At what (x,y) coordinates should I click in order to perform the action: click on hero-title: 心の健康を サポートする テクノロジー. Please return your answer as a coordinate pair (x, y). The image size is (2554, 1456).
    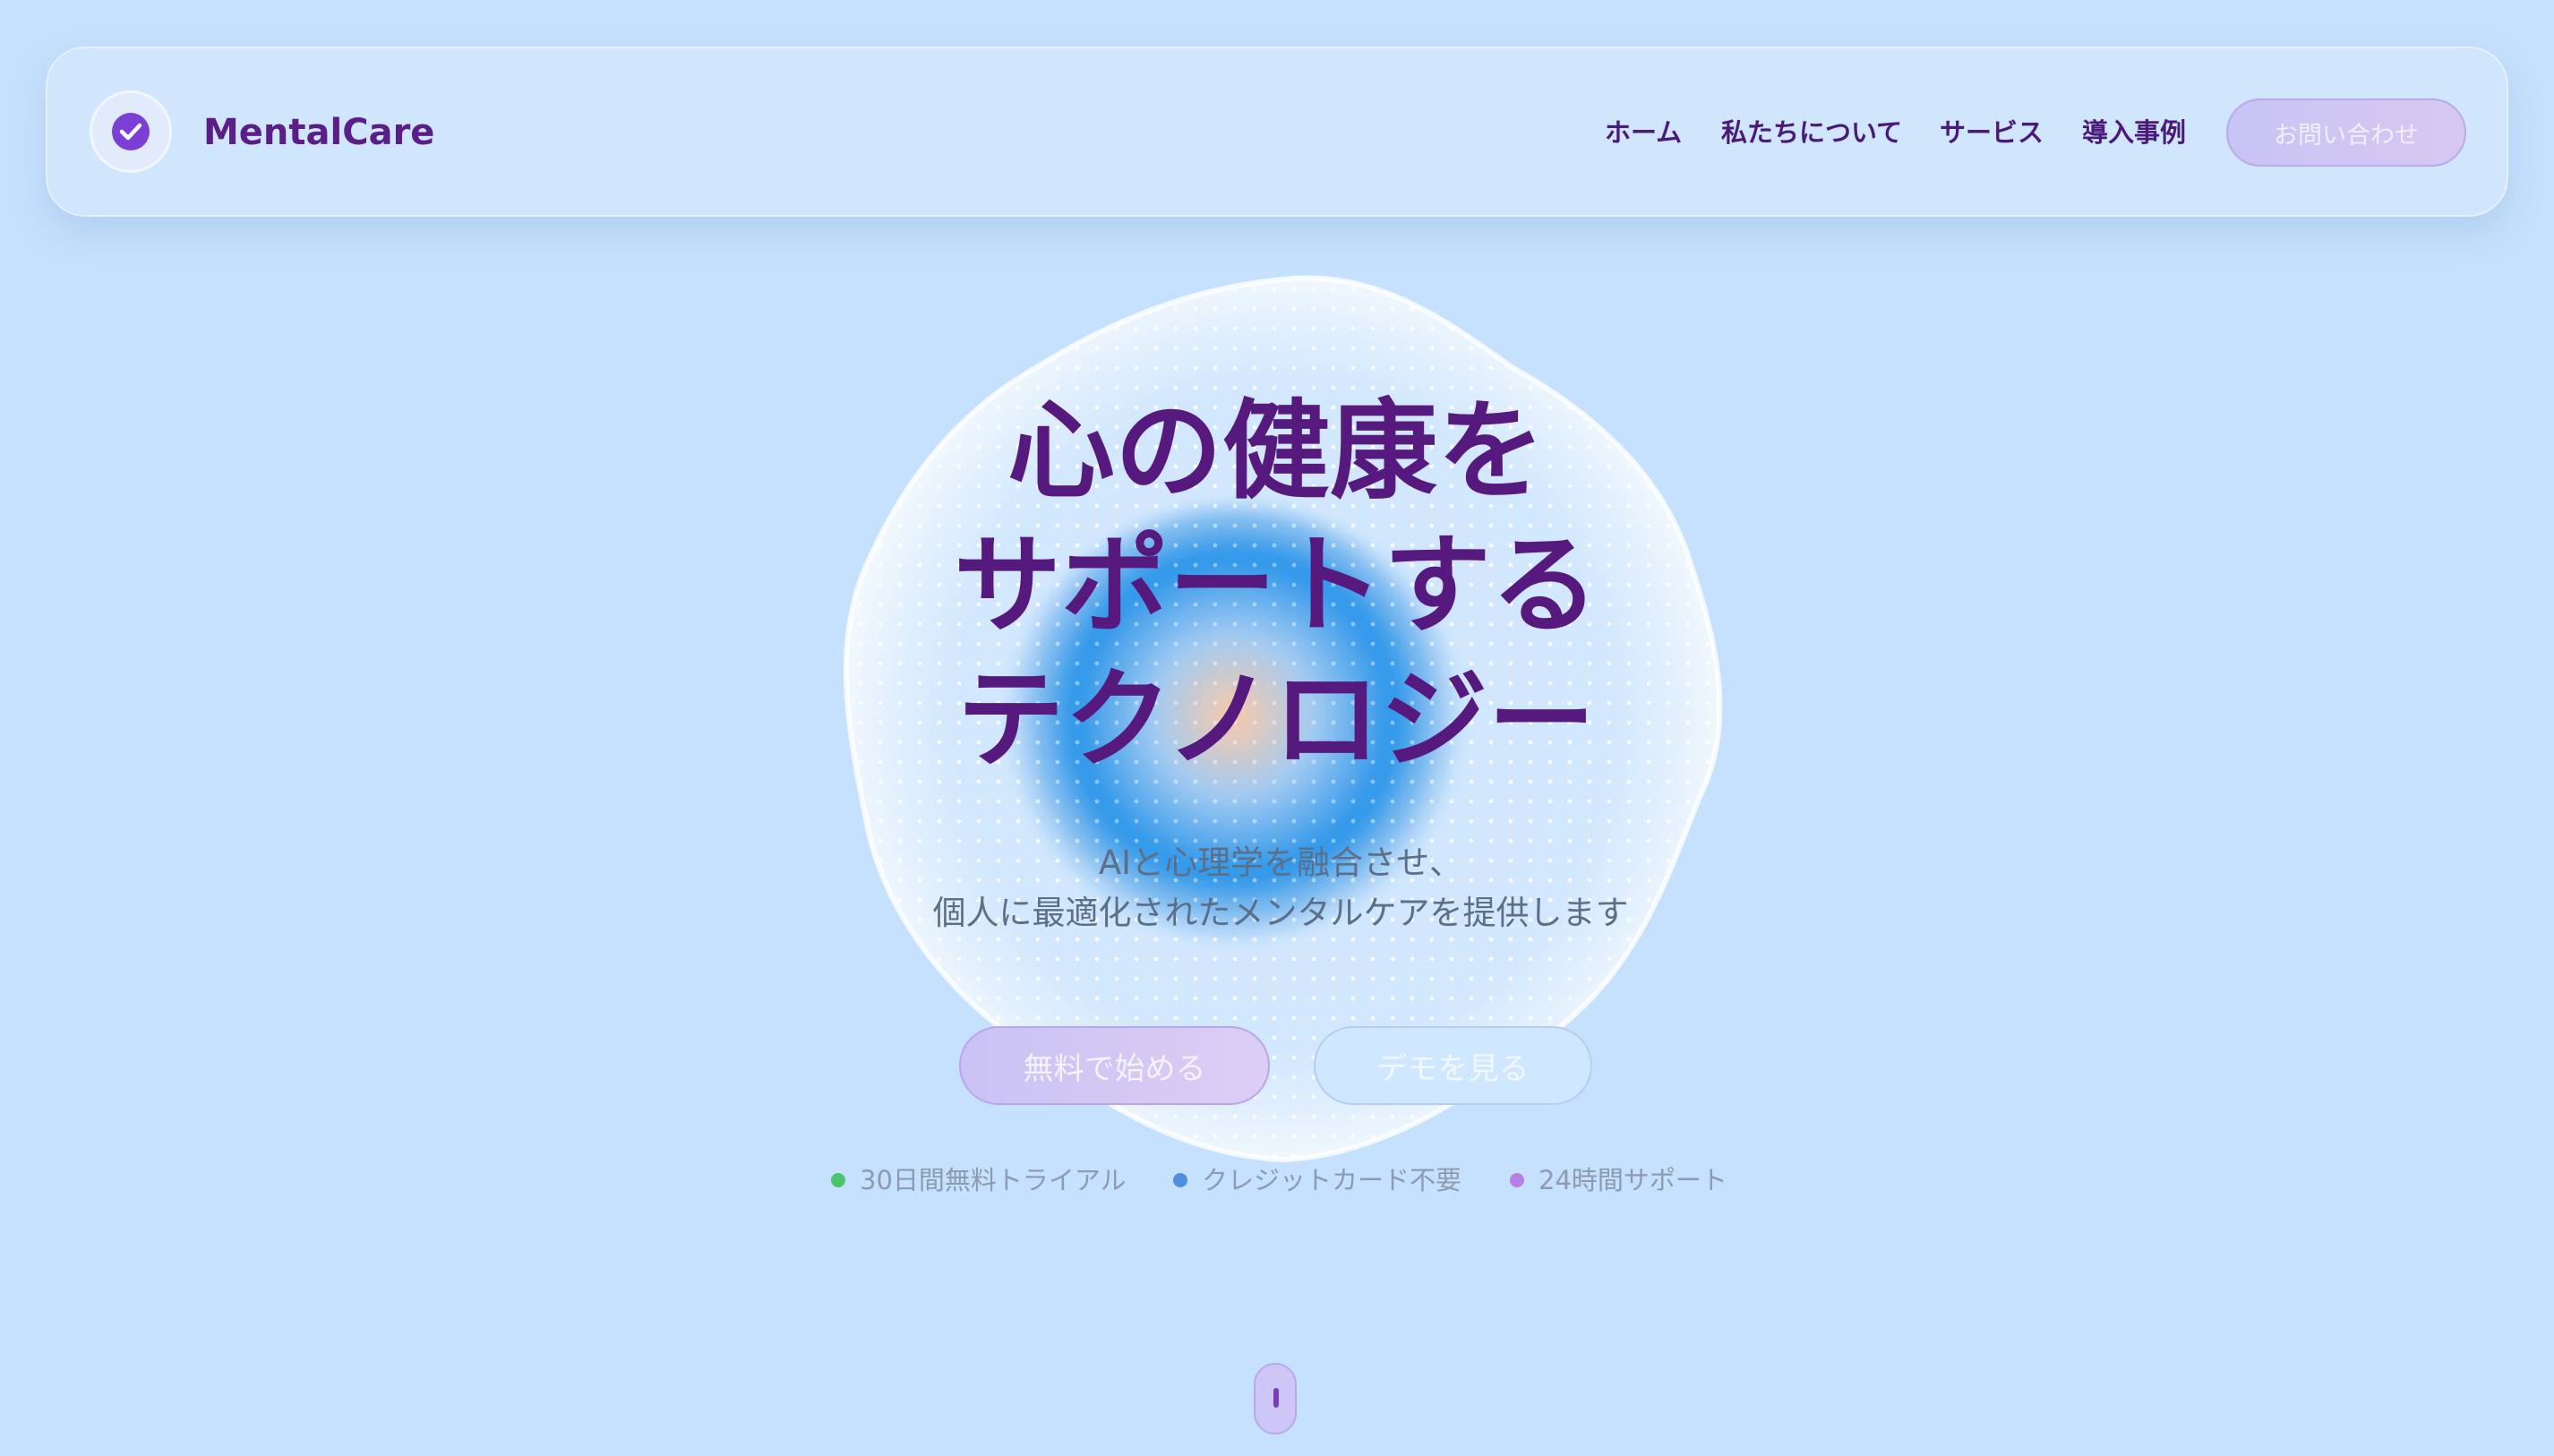
    Looking at the image, I should click on (1277, 586).